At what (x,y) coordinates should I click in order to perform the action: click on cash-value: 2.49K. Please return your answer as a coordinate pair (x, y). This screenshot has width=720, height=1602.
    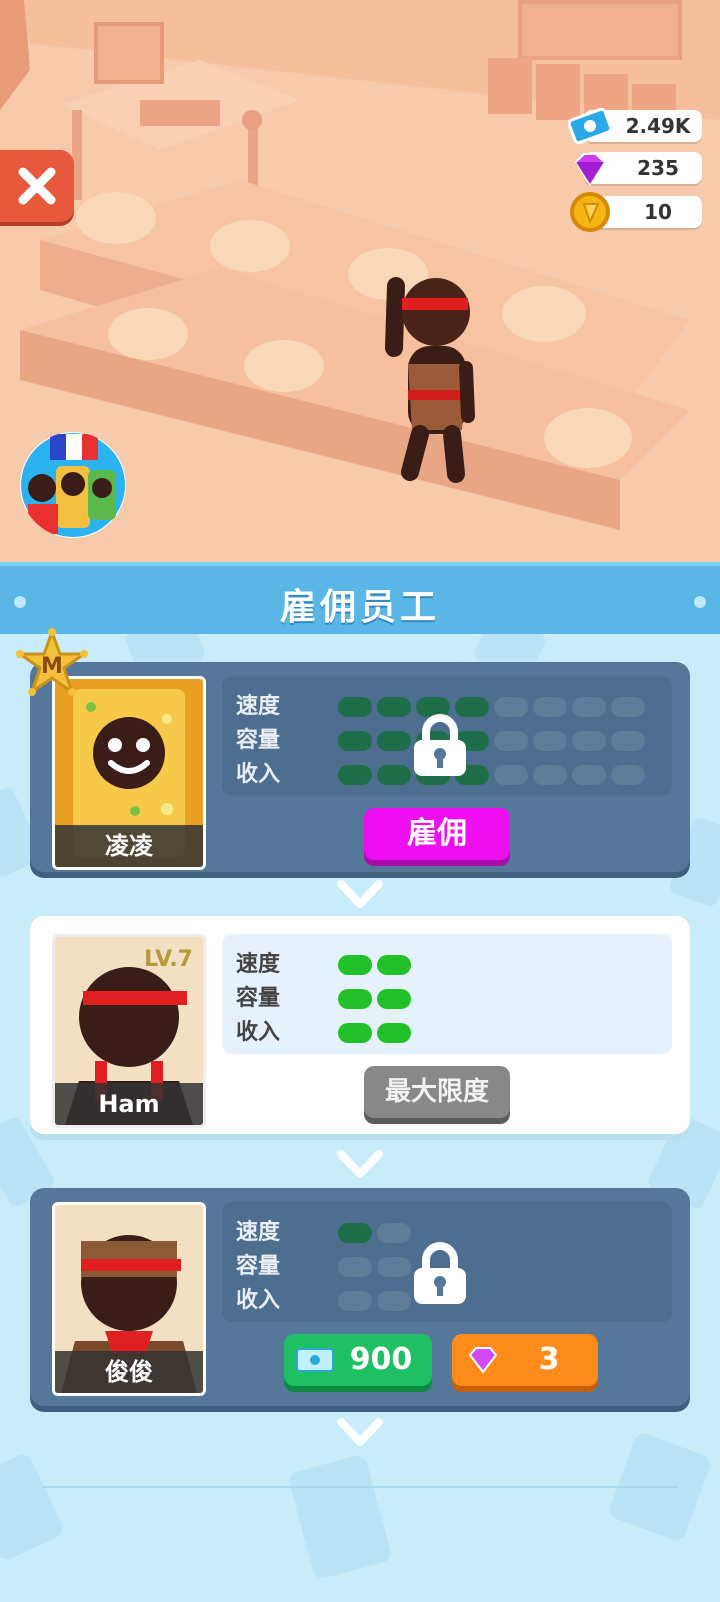
    Looking at the image, I should click on (658, 126).